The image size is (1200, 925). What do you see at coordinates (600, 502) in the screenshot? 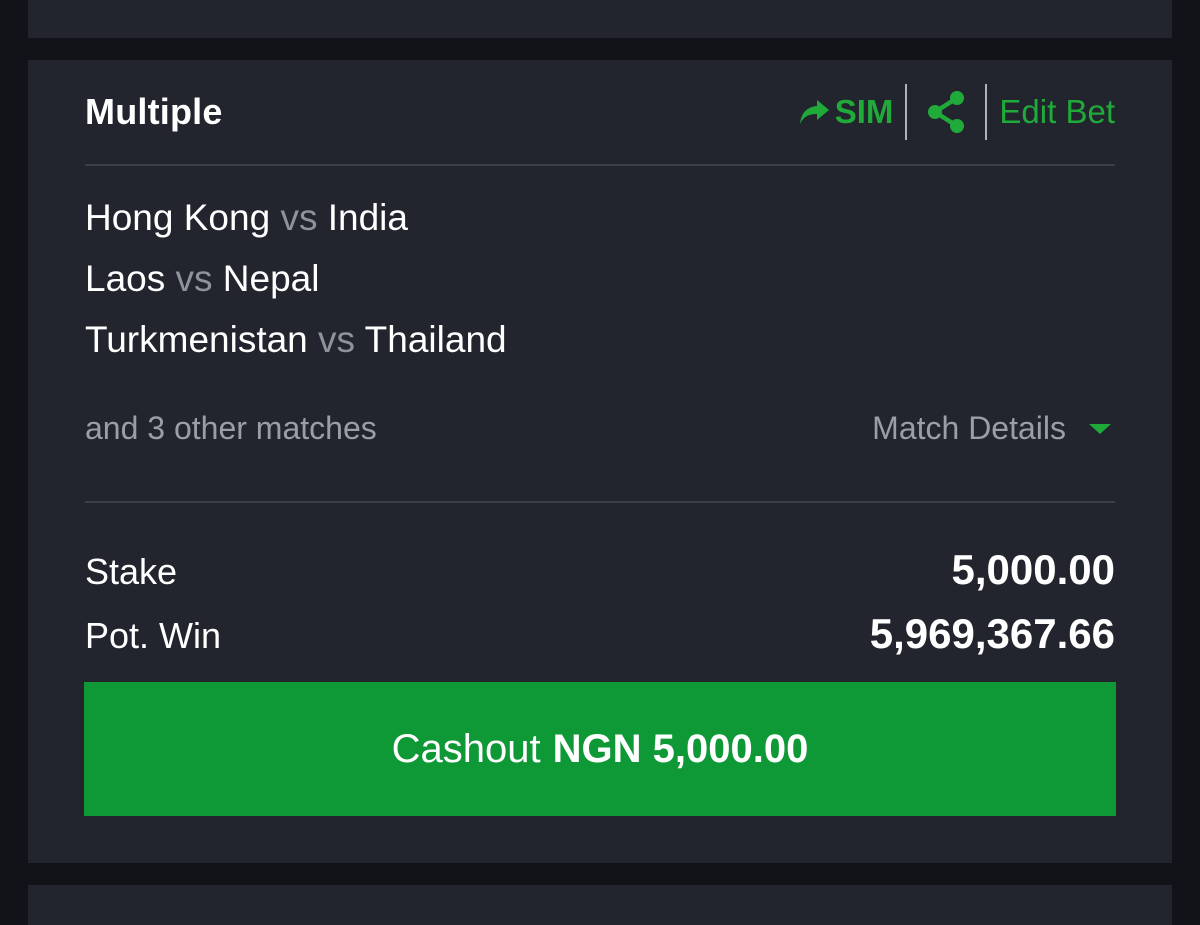
I see `divider` at bounding box center [600, 502].